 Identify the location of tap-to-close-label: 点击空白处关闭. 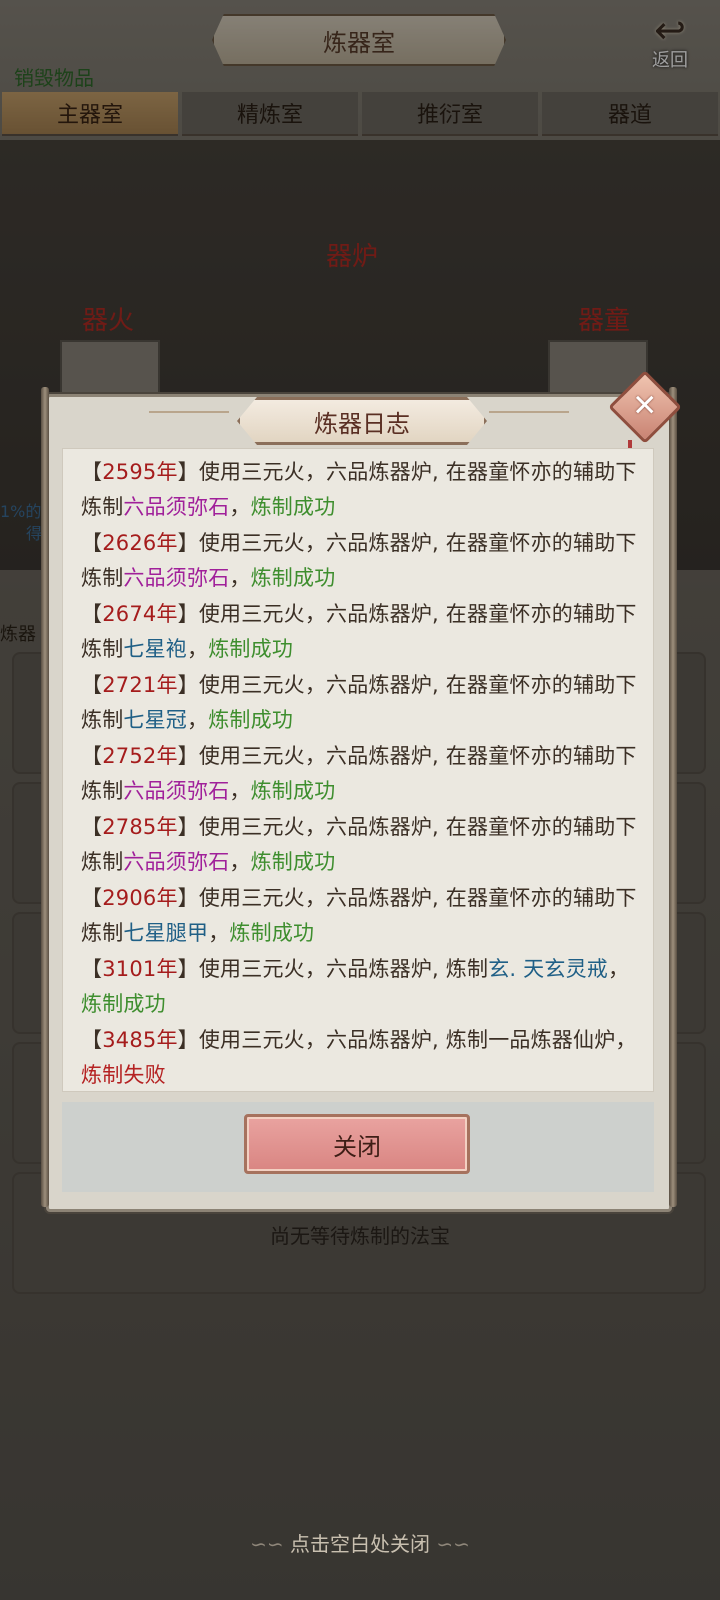
(360, 1544).